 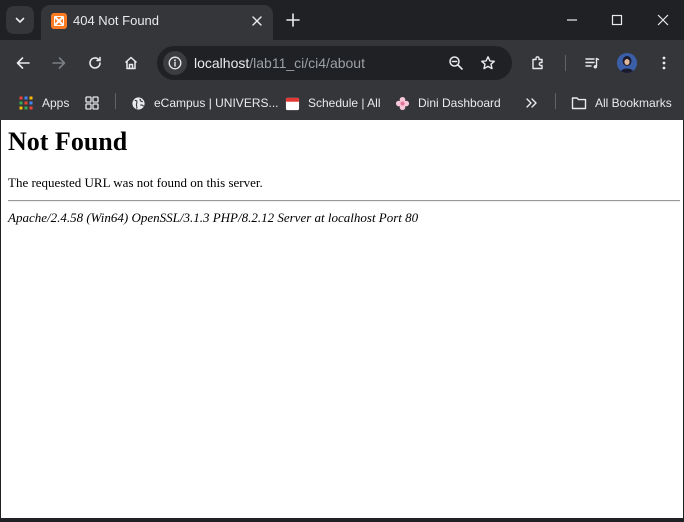 I want to click on arrow-right-icon, so click(x=59, y=63).